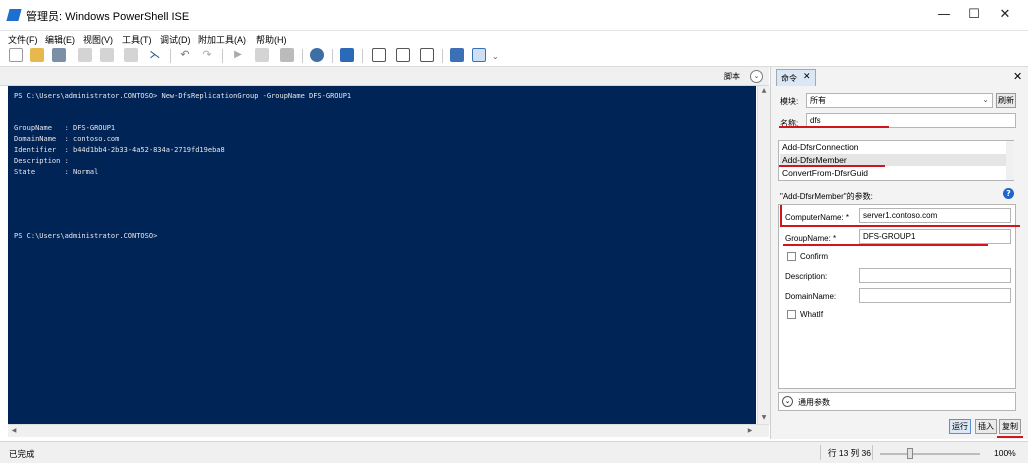 This screenshot has height=463, width=1028. What do you see at coordinates (781, 216) in the screenshot?
I see `red-bracket-annotation` at bounding box center [781, 216].